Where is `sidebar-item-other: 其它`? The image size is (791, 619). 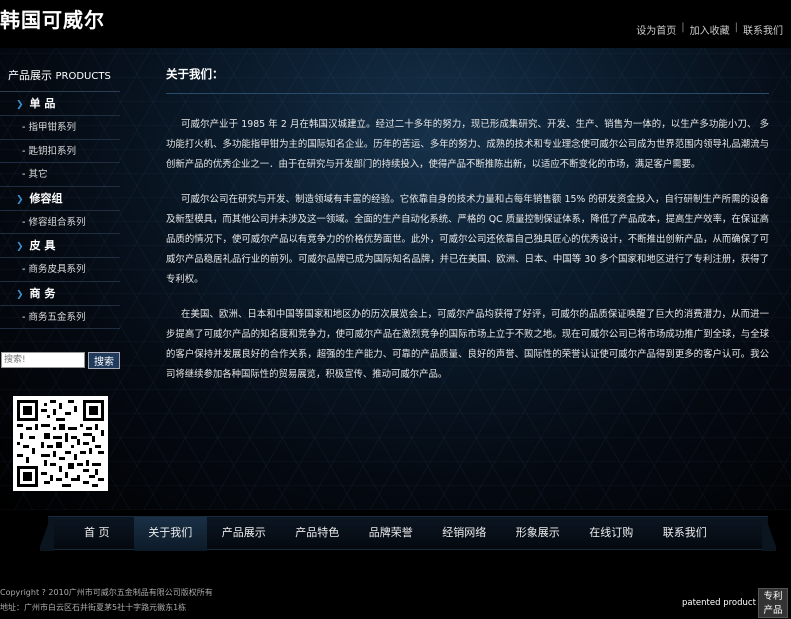 sidebar-item-other: 其它 is located at coordinates (60, 175).